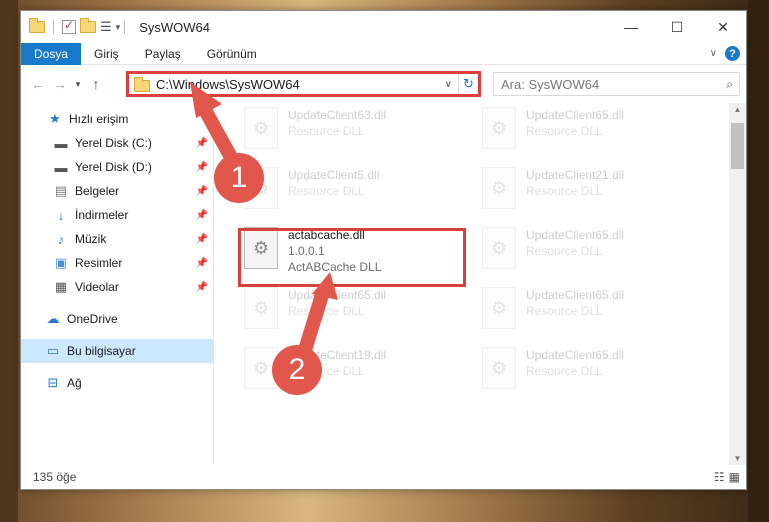 Image resolution: width=769 pixels, height=522 pixels. Describe the element at coordinates (550, 84) in the screenshot. I see `search-input: Ara: SysWOW64` at that location.